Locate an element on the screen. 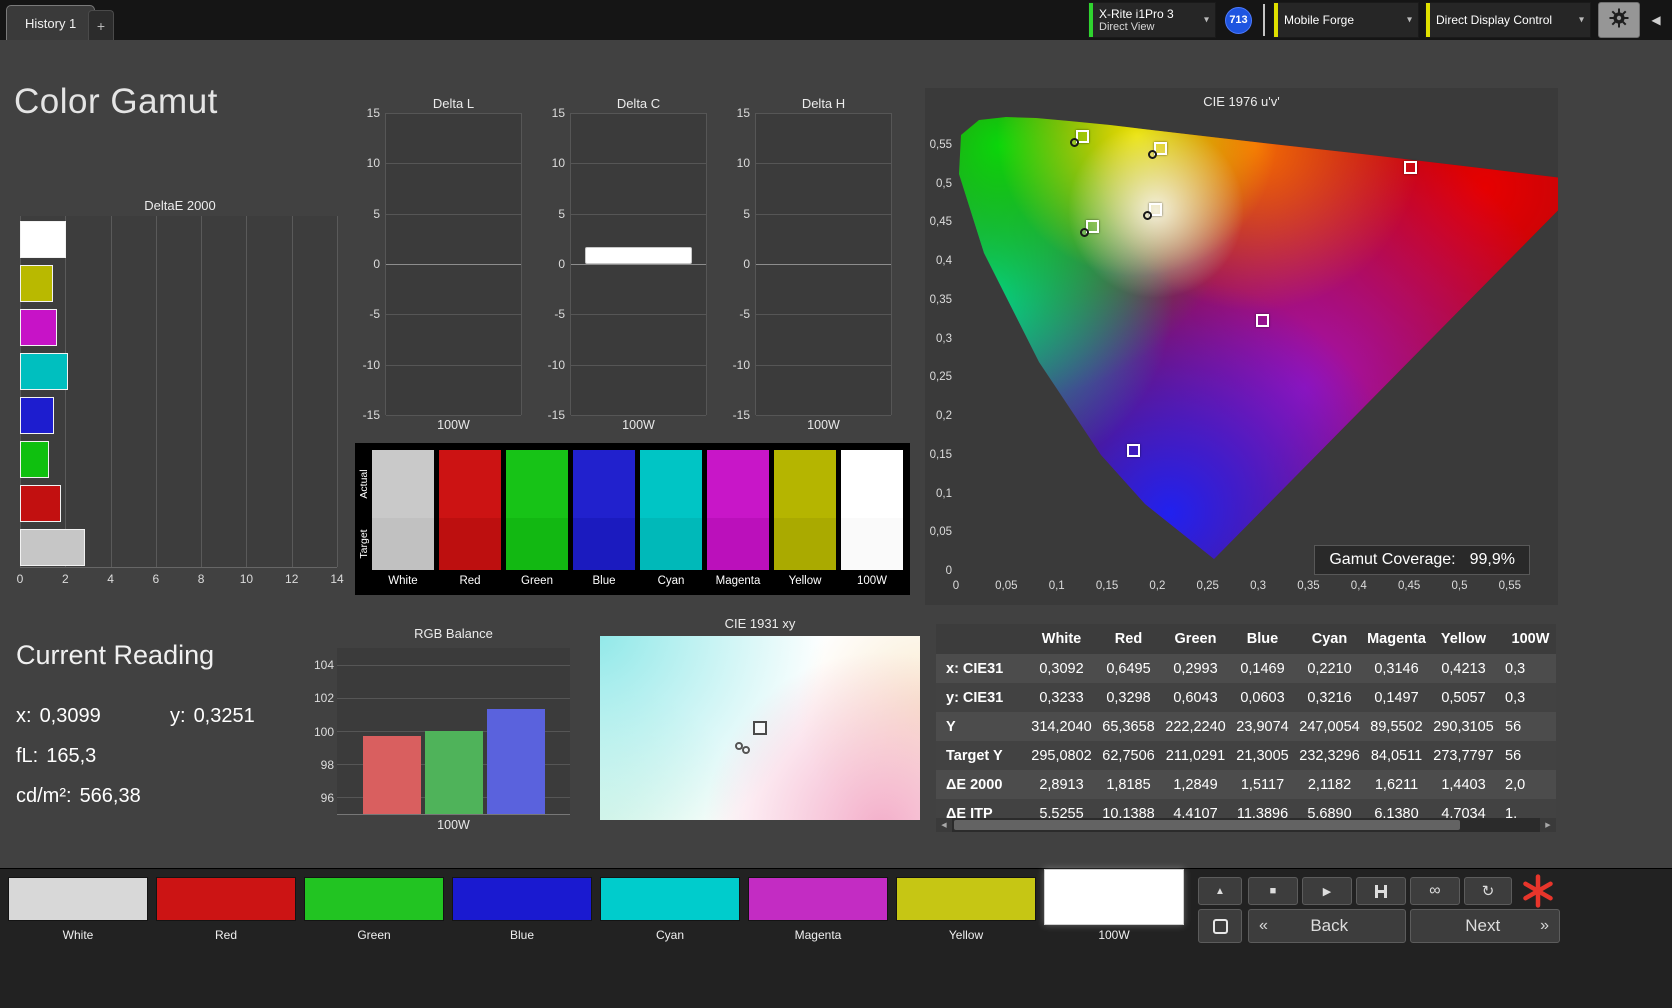  deltae-bar-green is located at coordinates (34, 459).